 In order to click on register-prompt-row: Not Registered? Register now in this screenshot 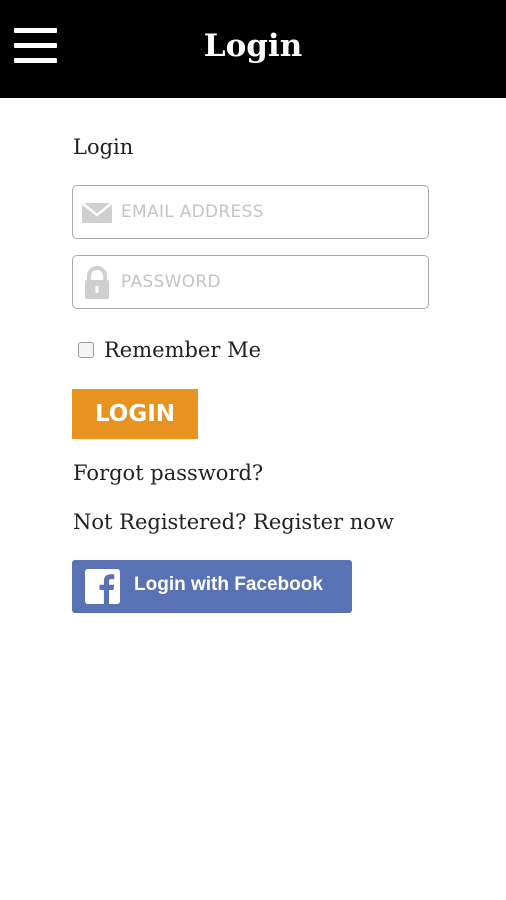, I will do `click(233, 522)`.